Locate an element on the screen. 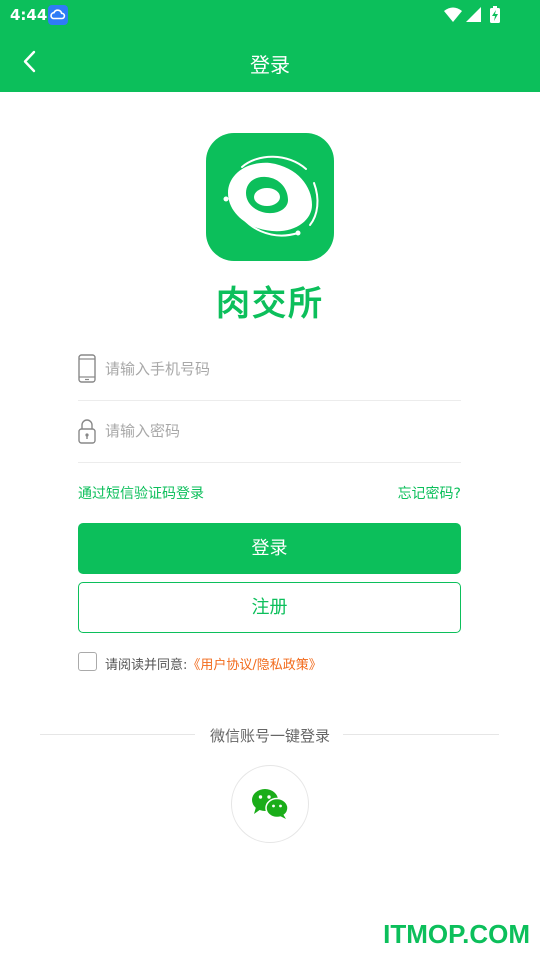  password-field is located at coordinates (269, 432).